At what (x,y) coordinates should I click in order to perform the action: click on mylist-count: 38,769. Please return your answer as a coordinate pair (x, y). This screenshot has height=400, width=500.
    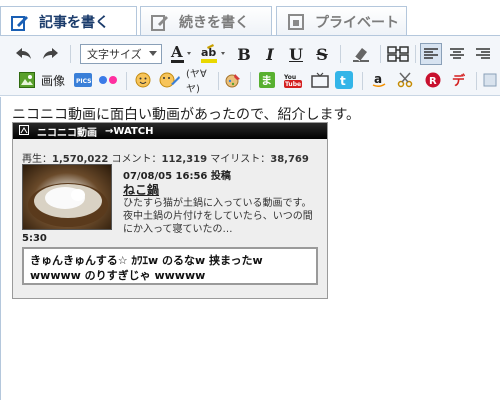
    Looking at the image, I should click on (289, 159).